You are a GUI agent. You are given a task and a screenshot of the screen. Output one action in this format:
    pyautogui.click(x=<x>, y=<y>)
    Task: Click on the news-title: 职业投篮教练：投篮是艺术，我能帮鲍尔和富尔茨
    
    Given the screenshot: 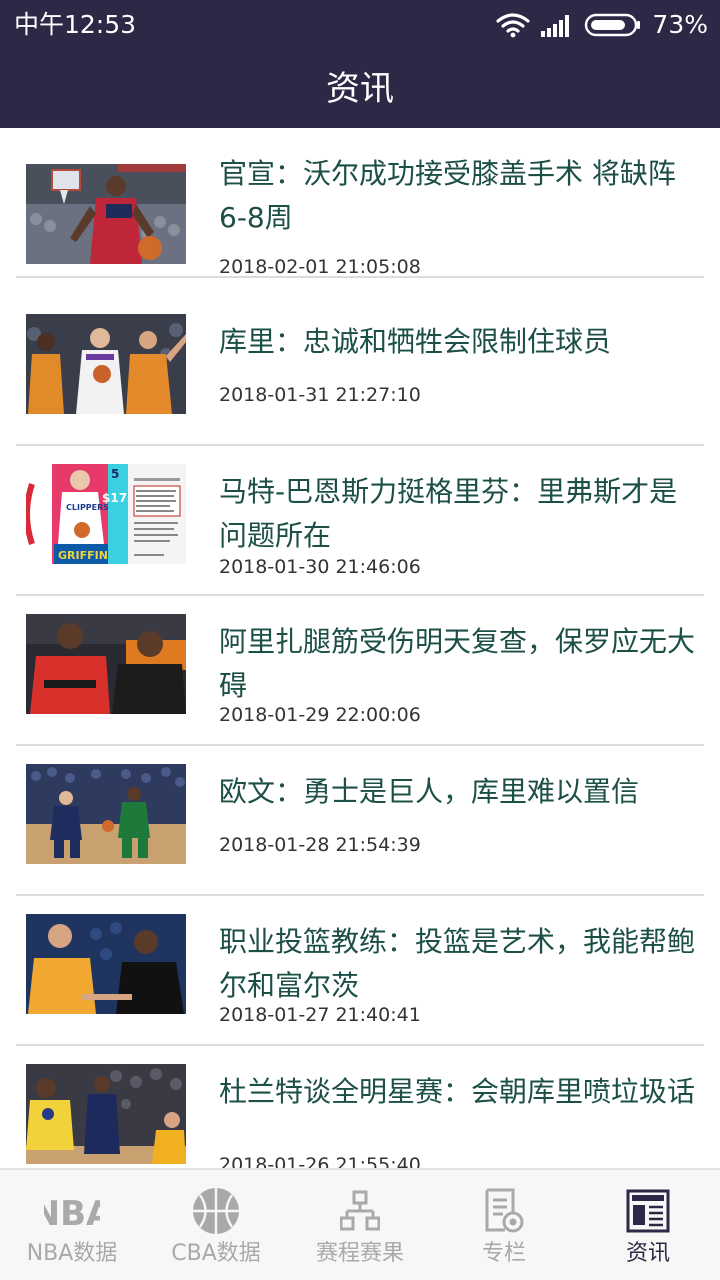 What is the action you would take?
    pyautogui.click(x=457, y=963)
    